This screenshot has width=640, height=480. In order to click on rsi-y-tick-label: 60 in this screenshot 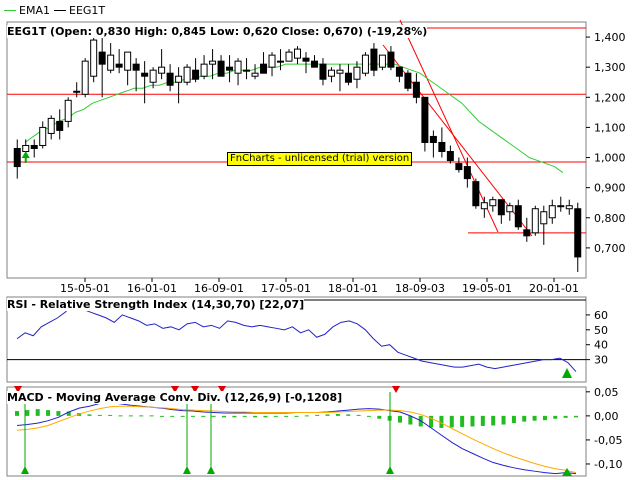, I will do `click(601, 315)`.